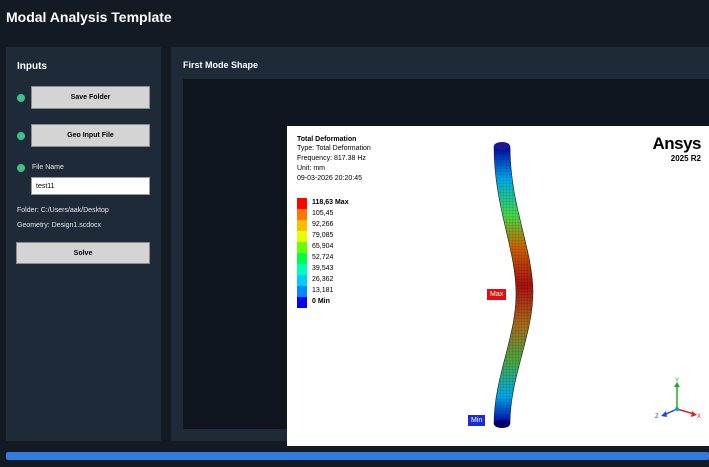 The width and height of the screenshot is (709, 467). I want to click on axis-triad, so click(679, 399).